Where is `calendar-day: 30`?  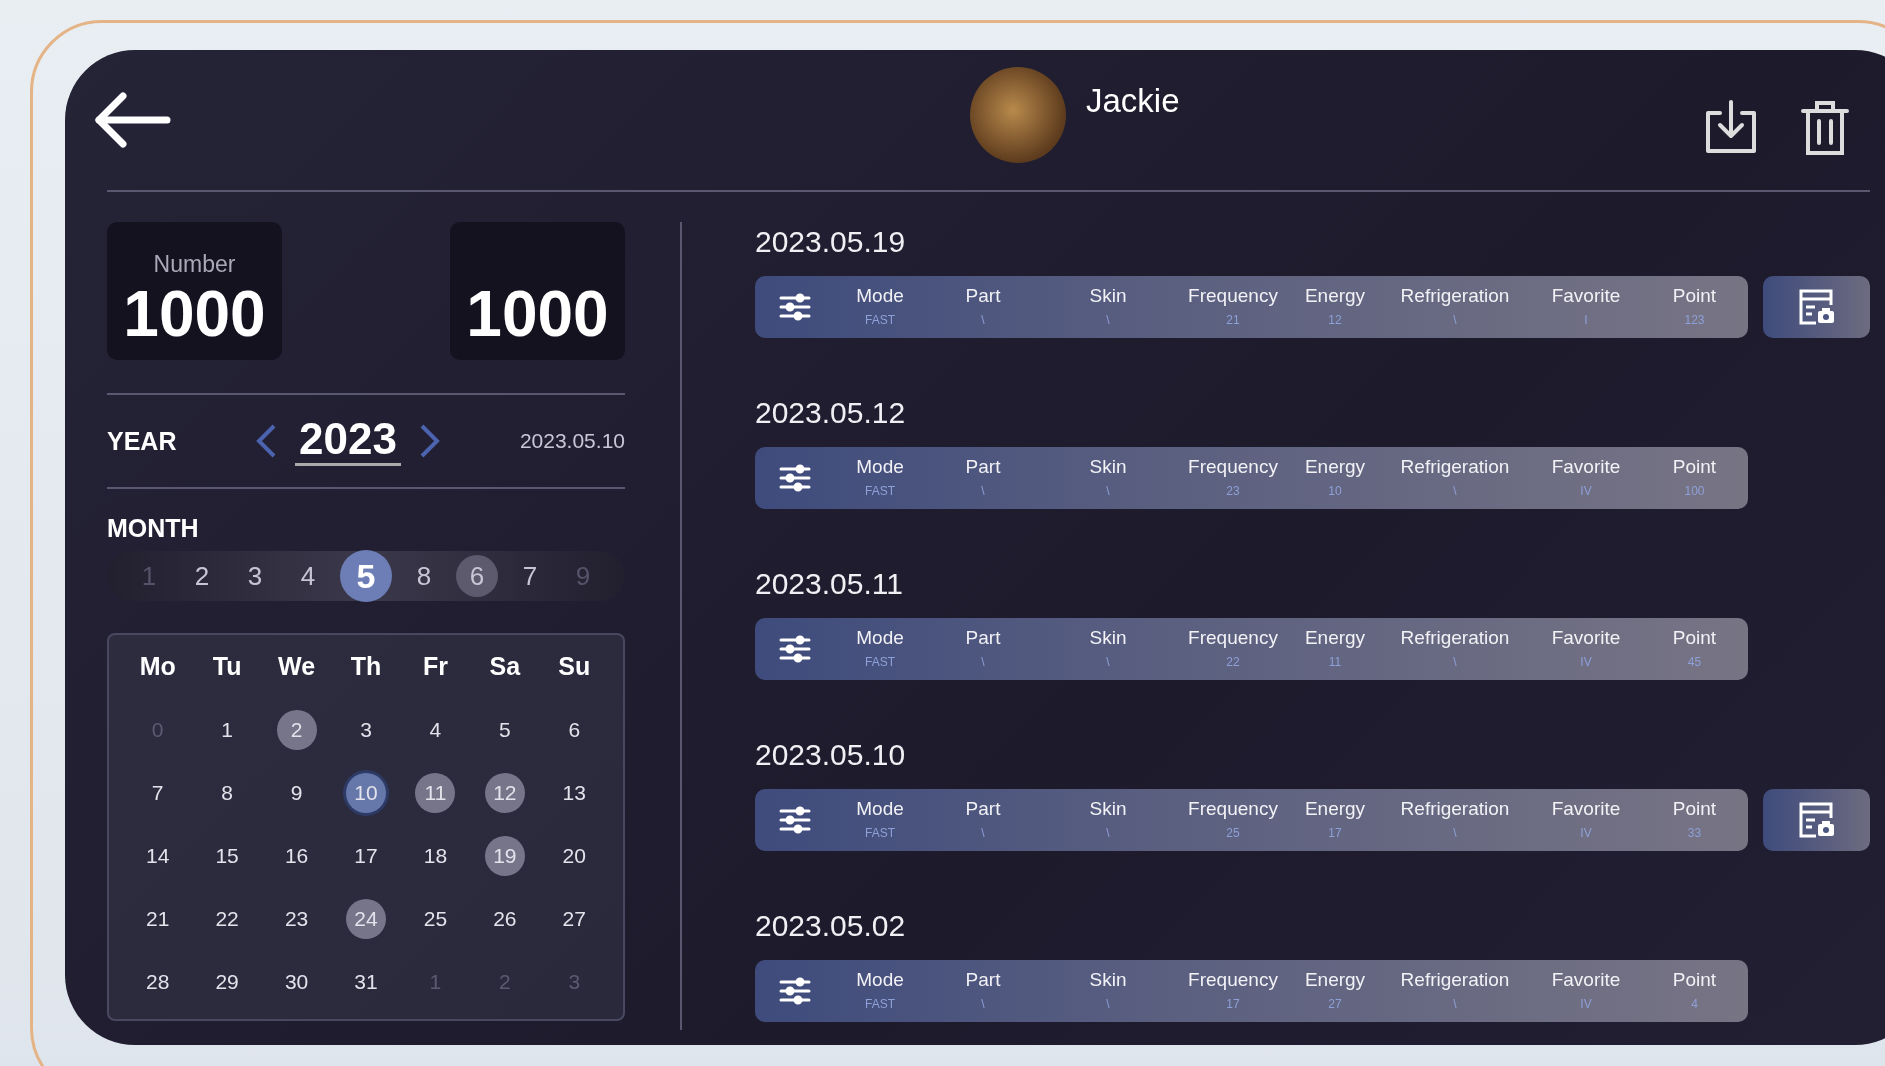
calendar-day: 30 is located at coordinates (296, 981).